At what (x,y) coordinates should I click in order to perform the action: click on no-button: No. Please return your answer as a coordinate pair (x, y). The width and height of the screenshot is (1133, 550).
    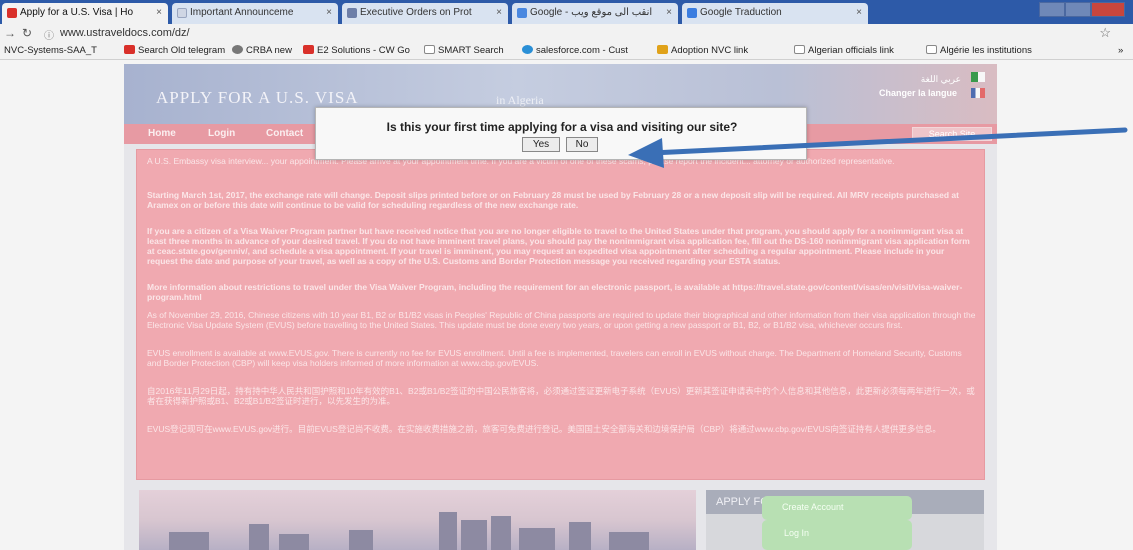
    Looking at the image, I should click on (582, 144).